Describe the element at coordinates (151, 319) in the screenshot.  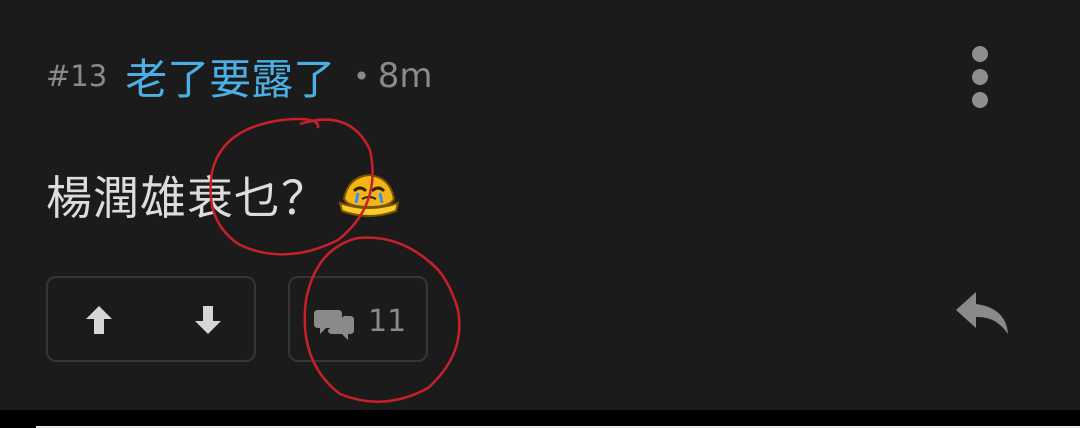
I see `vote-box` at that location.